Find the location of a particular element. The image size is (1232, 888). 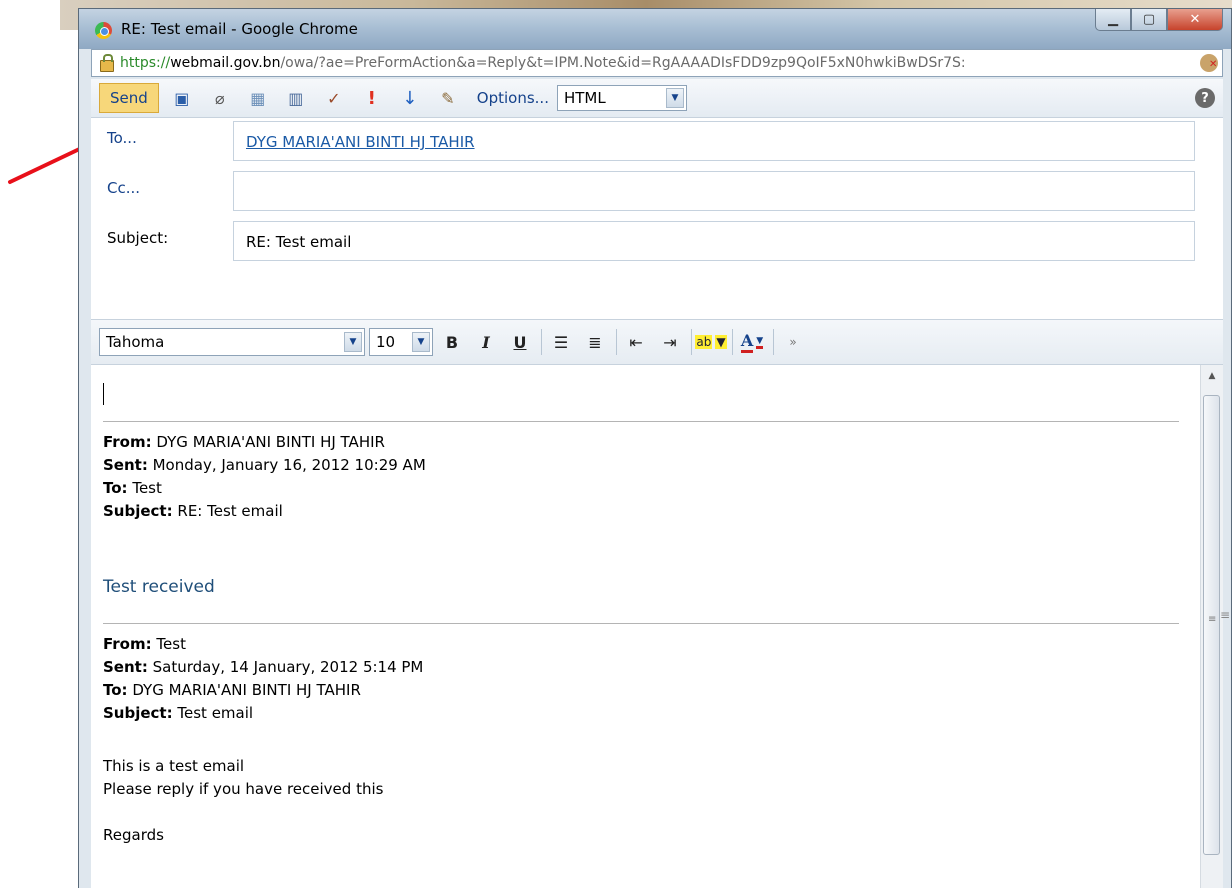

message-format-select: HTML ▼ is located at coordinates (621, 98).